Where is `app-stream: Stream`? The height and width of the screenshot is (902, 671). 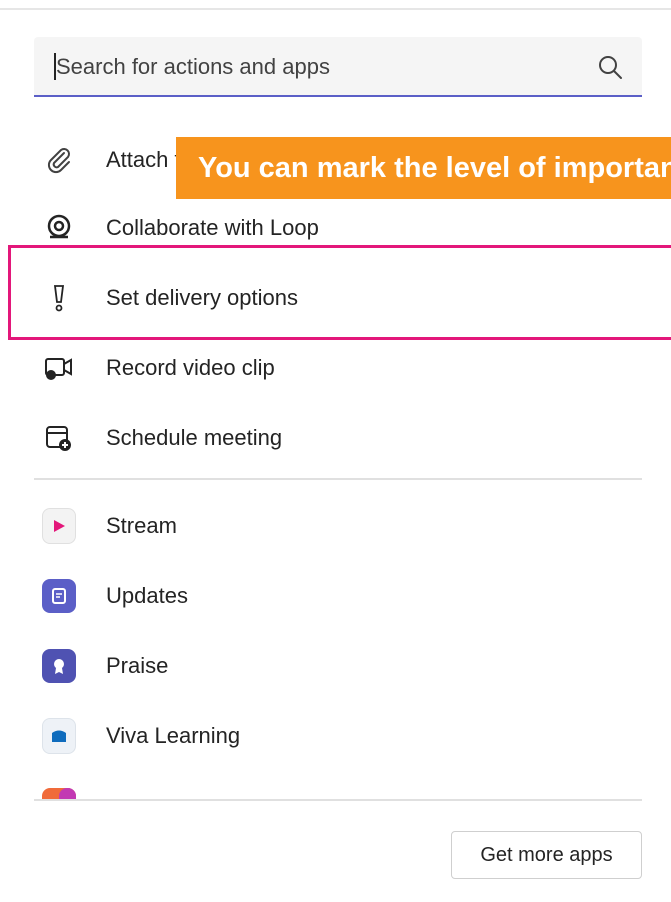
app-stream: Stream is located at coordinates (338, 526).